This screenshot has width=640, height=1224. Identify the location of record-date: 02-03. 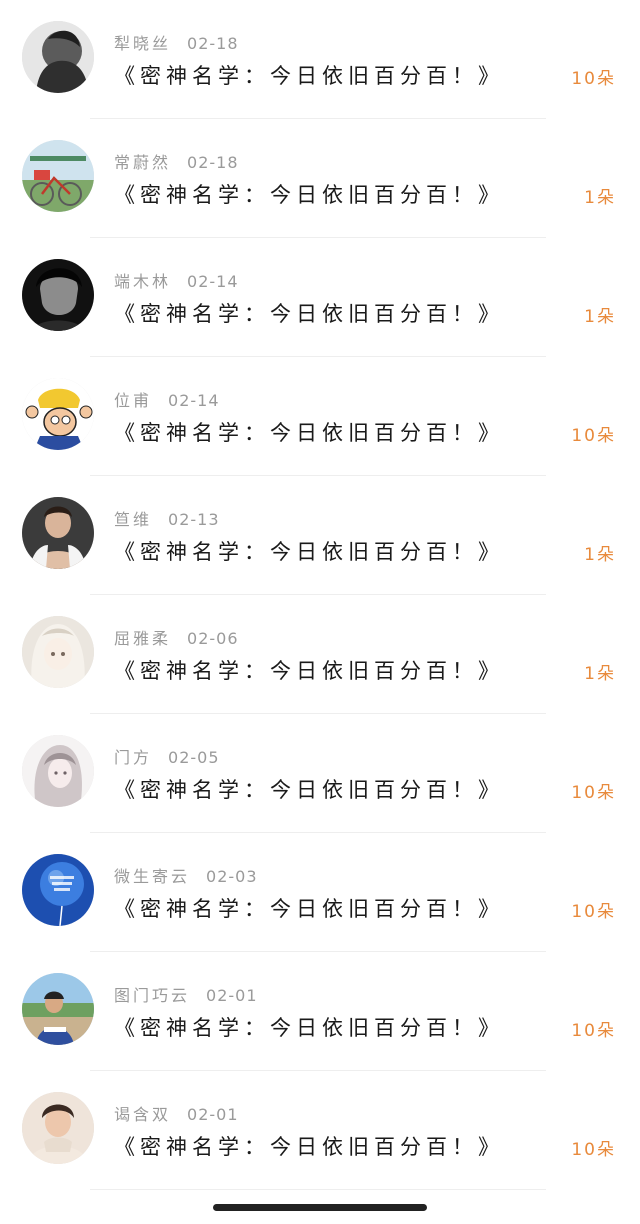
(232, 876).